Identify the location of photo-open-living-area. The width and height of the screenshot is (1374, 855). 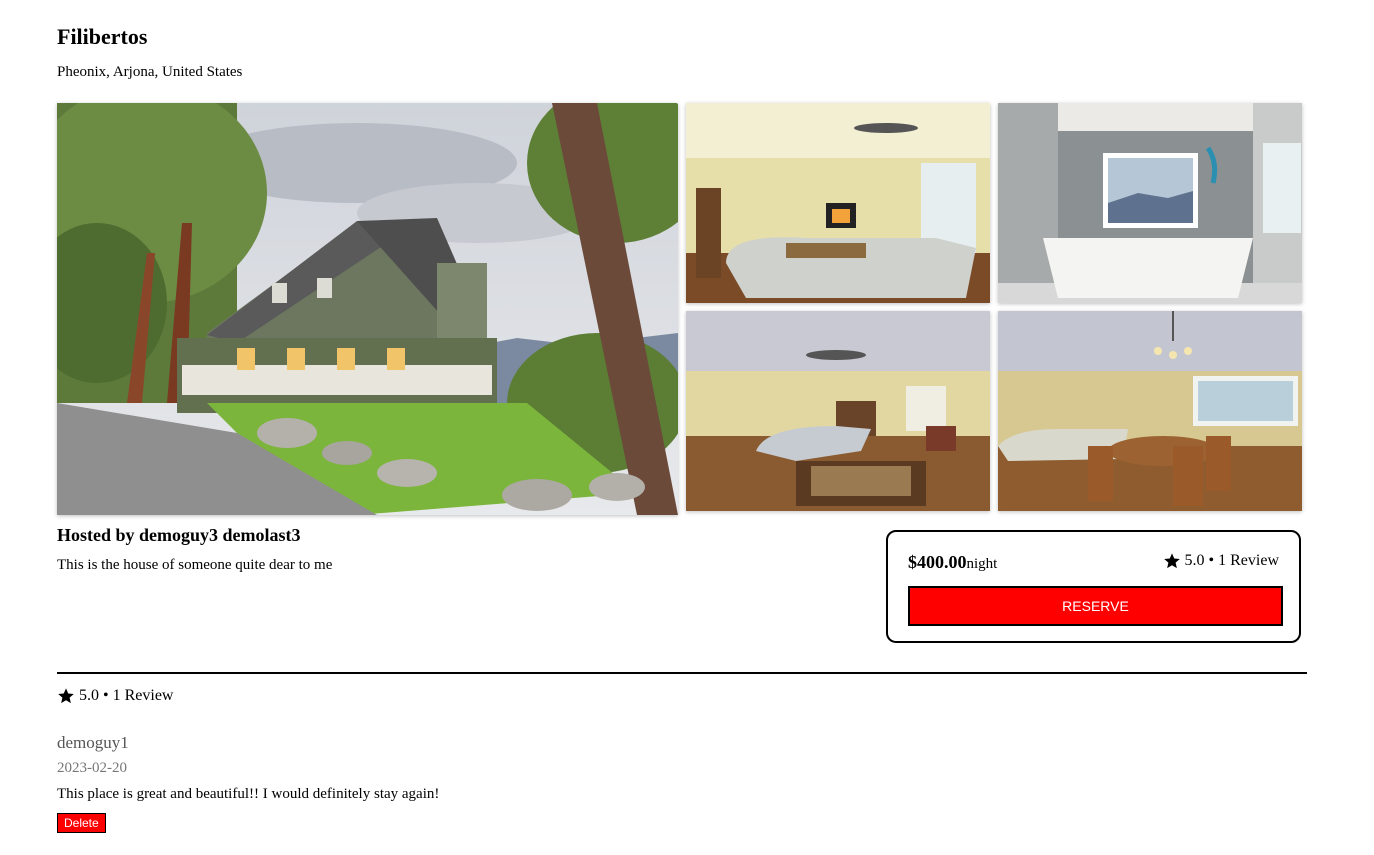
(838, 411).